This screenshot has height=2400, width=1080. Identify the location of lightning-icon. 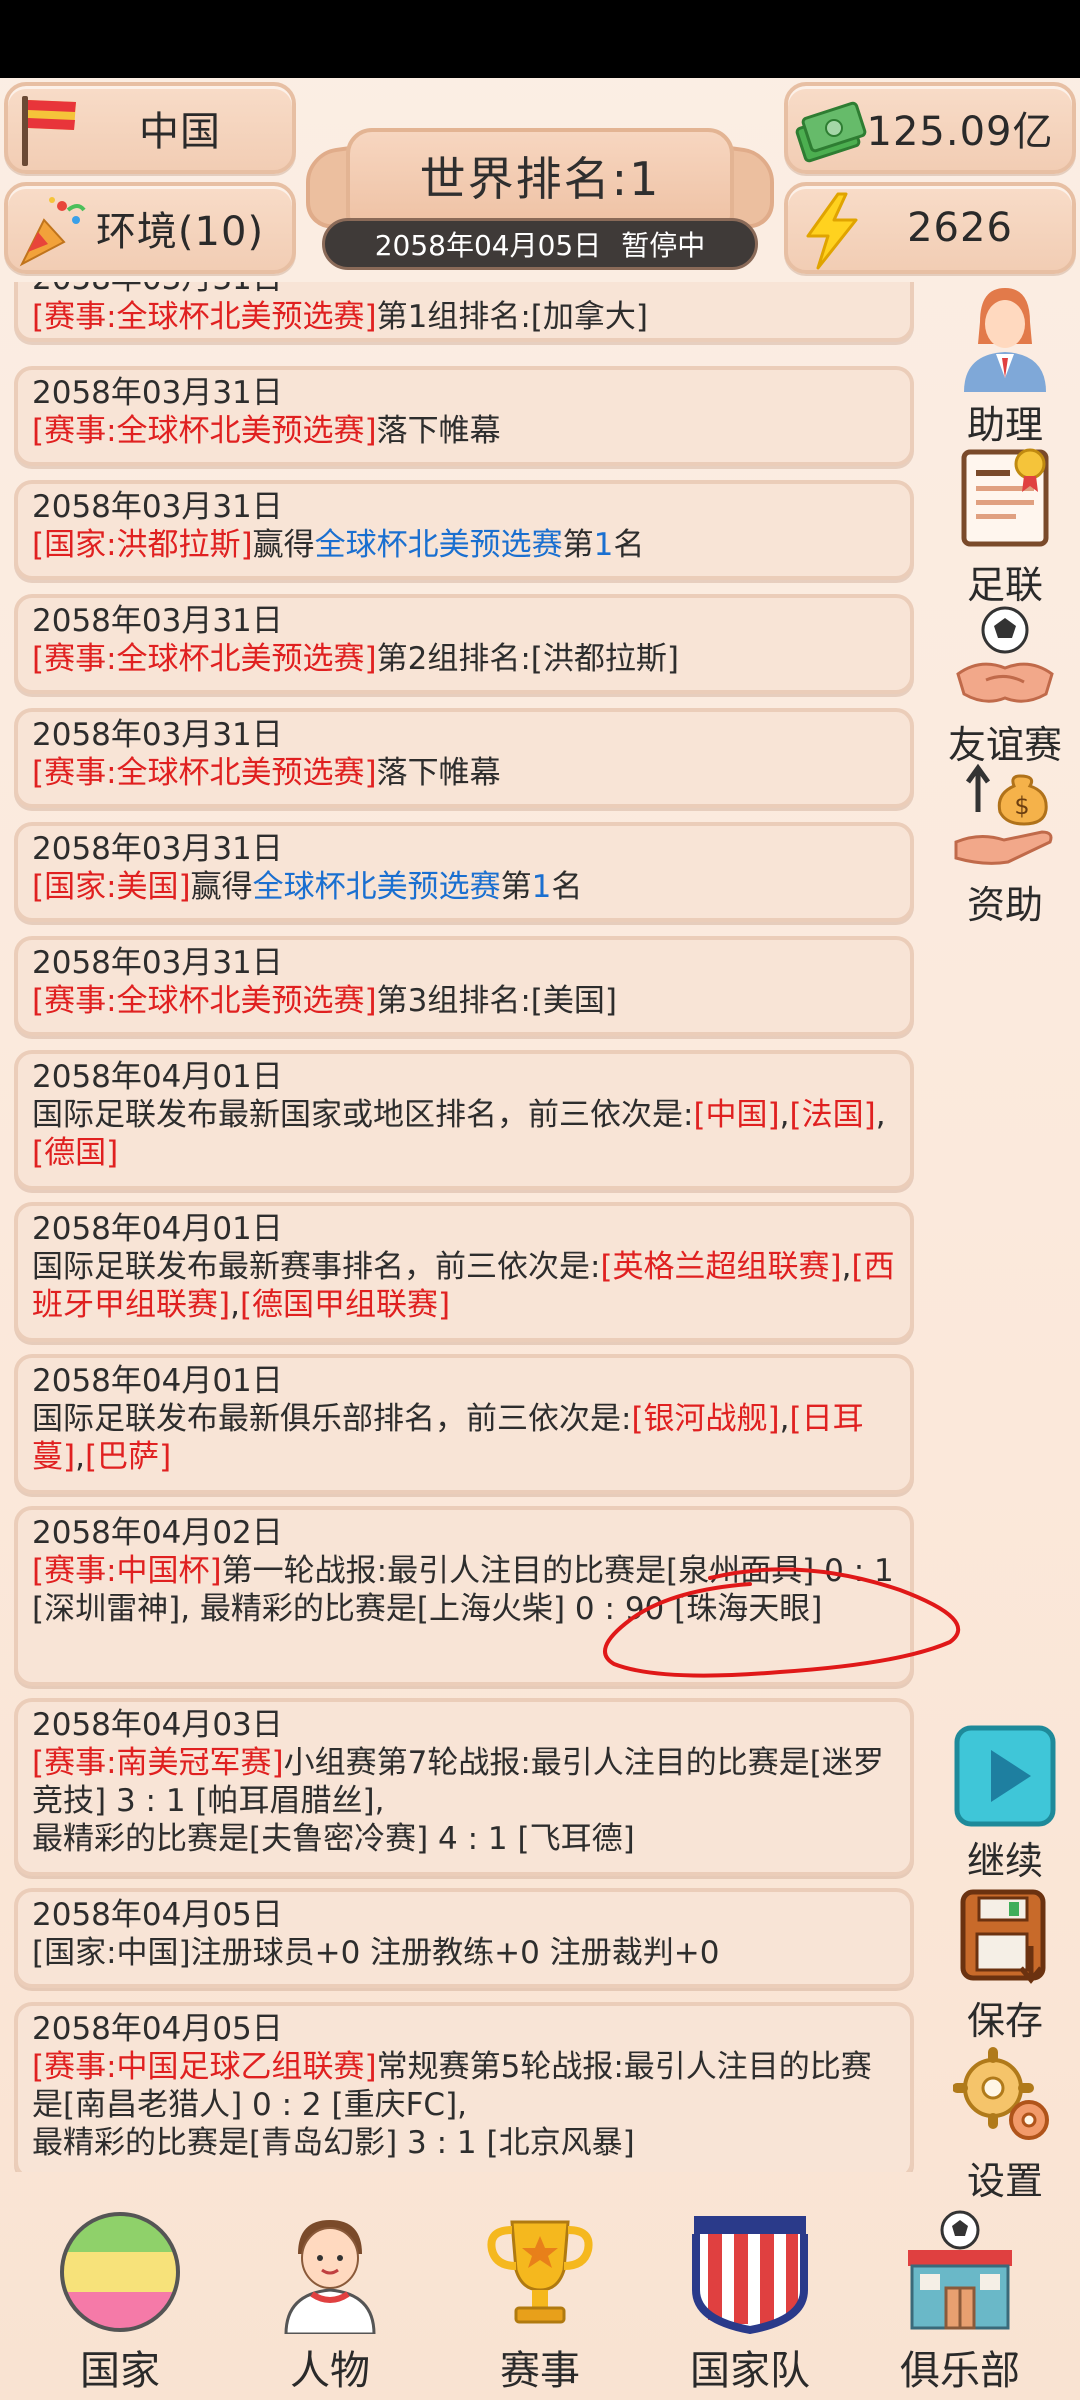
(832, 231).